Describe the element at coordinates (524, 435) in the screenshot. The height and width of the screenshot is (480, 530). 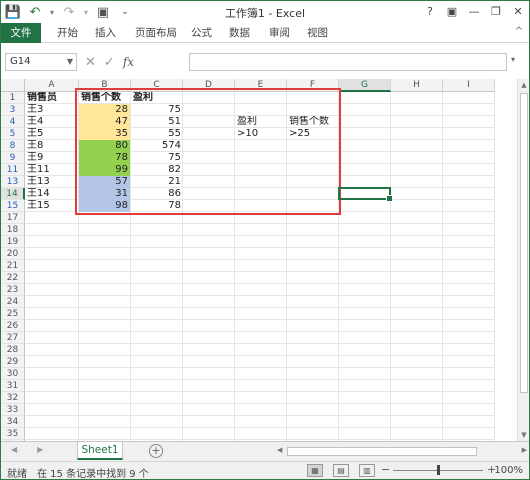
I see `scroll-down-icon: ▼` at that location.